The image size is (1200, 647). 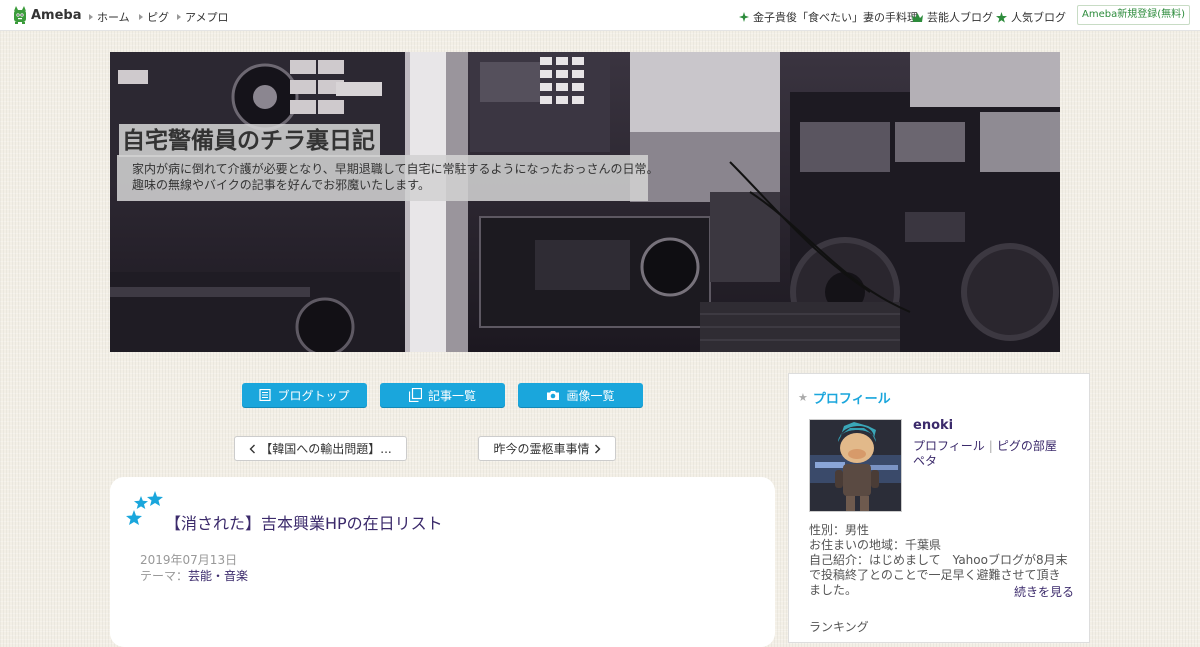 What do you see at coordinates (415, 395) in the screenshot?
I see `copy-icon` at bounding box center [415, 395].